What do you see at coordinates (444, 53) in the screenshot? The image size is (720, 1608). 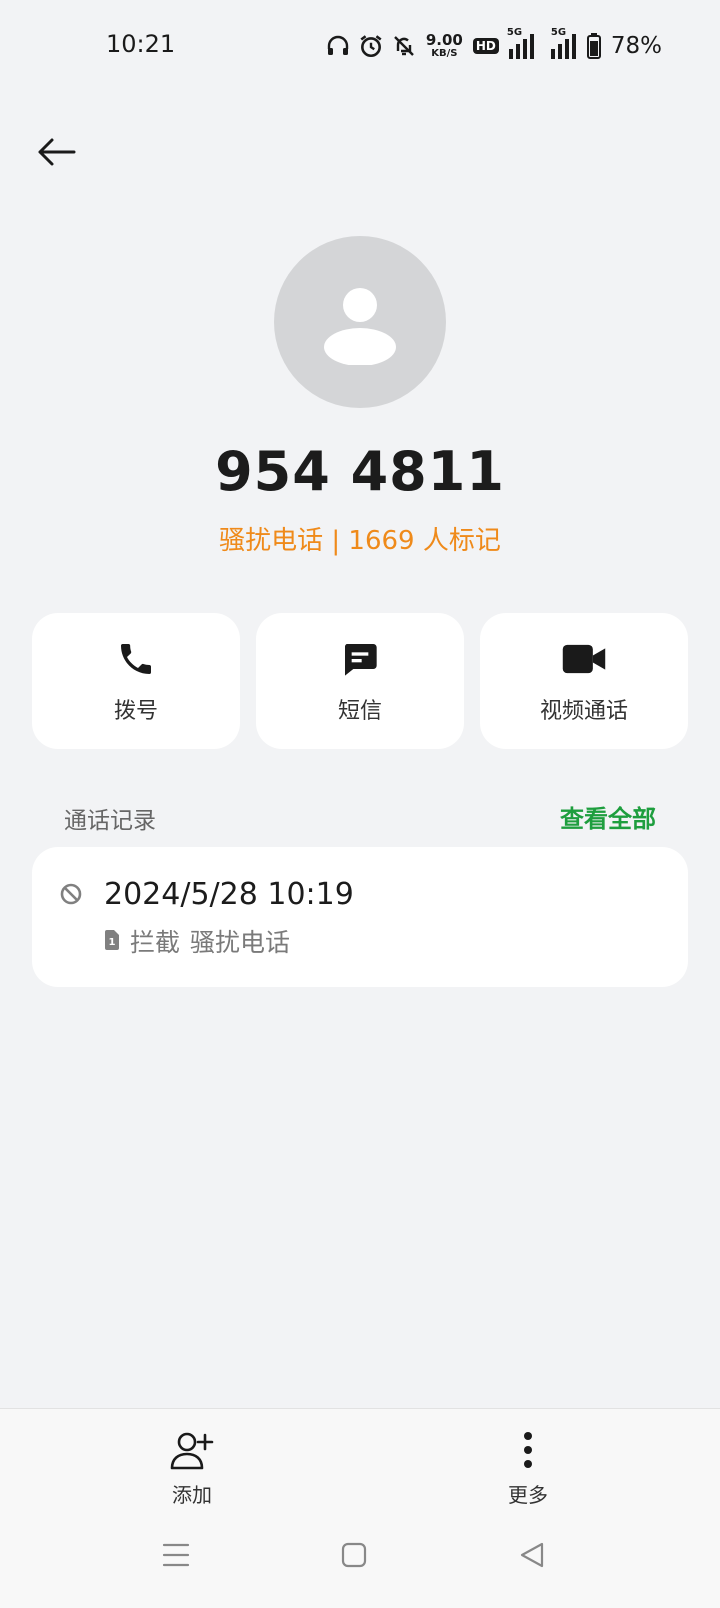 I see `network-speed-unit: KB/S` at bounding box center [444, 53].